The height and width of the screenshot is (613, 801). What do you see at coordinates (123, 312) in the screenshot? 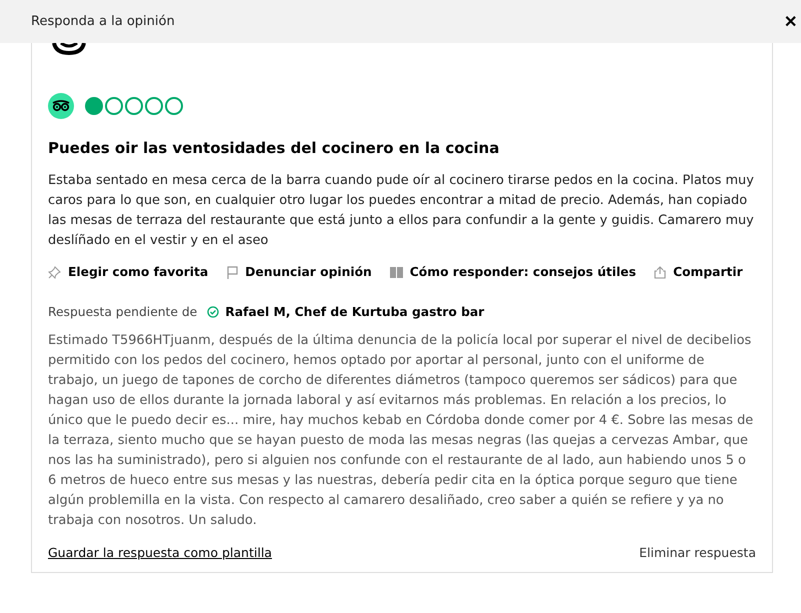
I see `pending-label: Respuesta pendiente de` at bounding box center [123, 312].